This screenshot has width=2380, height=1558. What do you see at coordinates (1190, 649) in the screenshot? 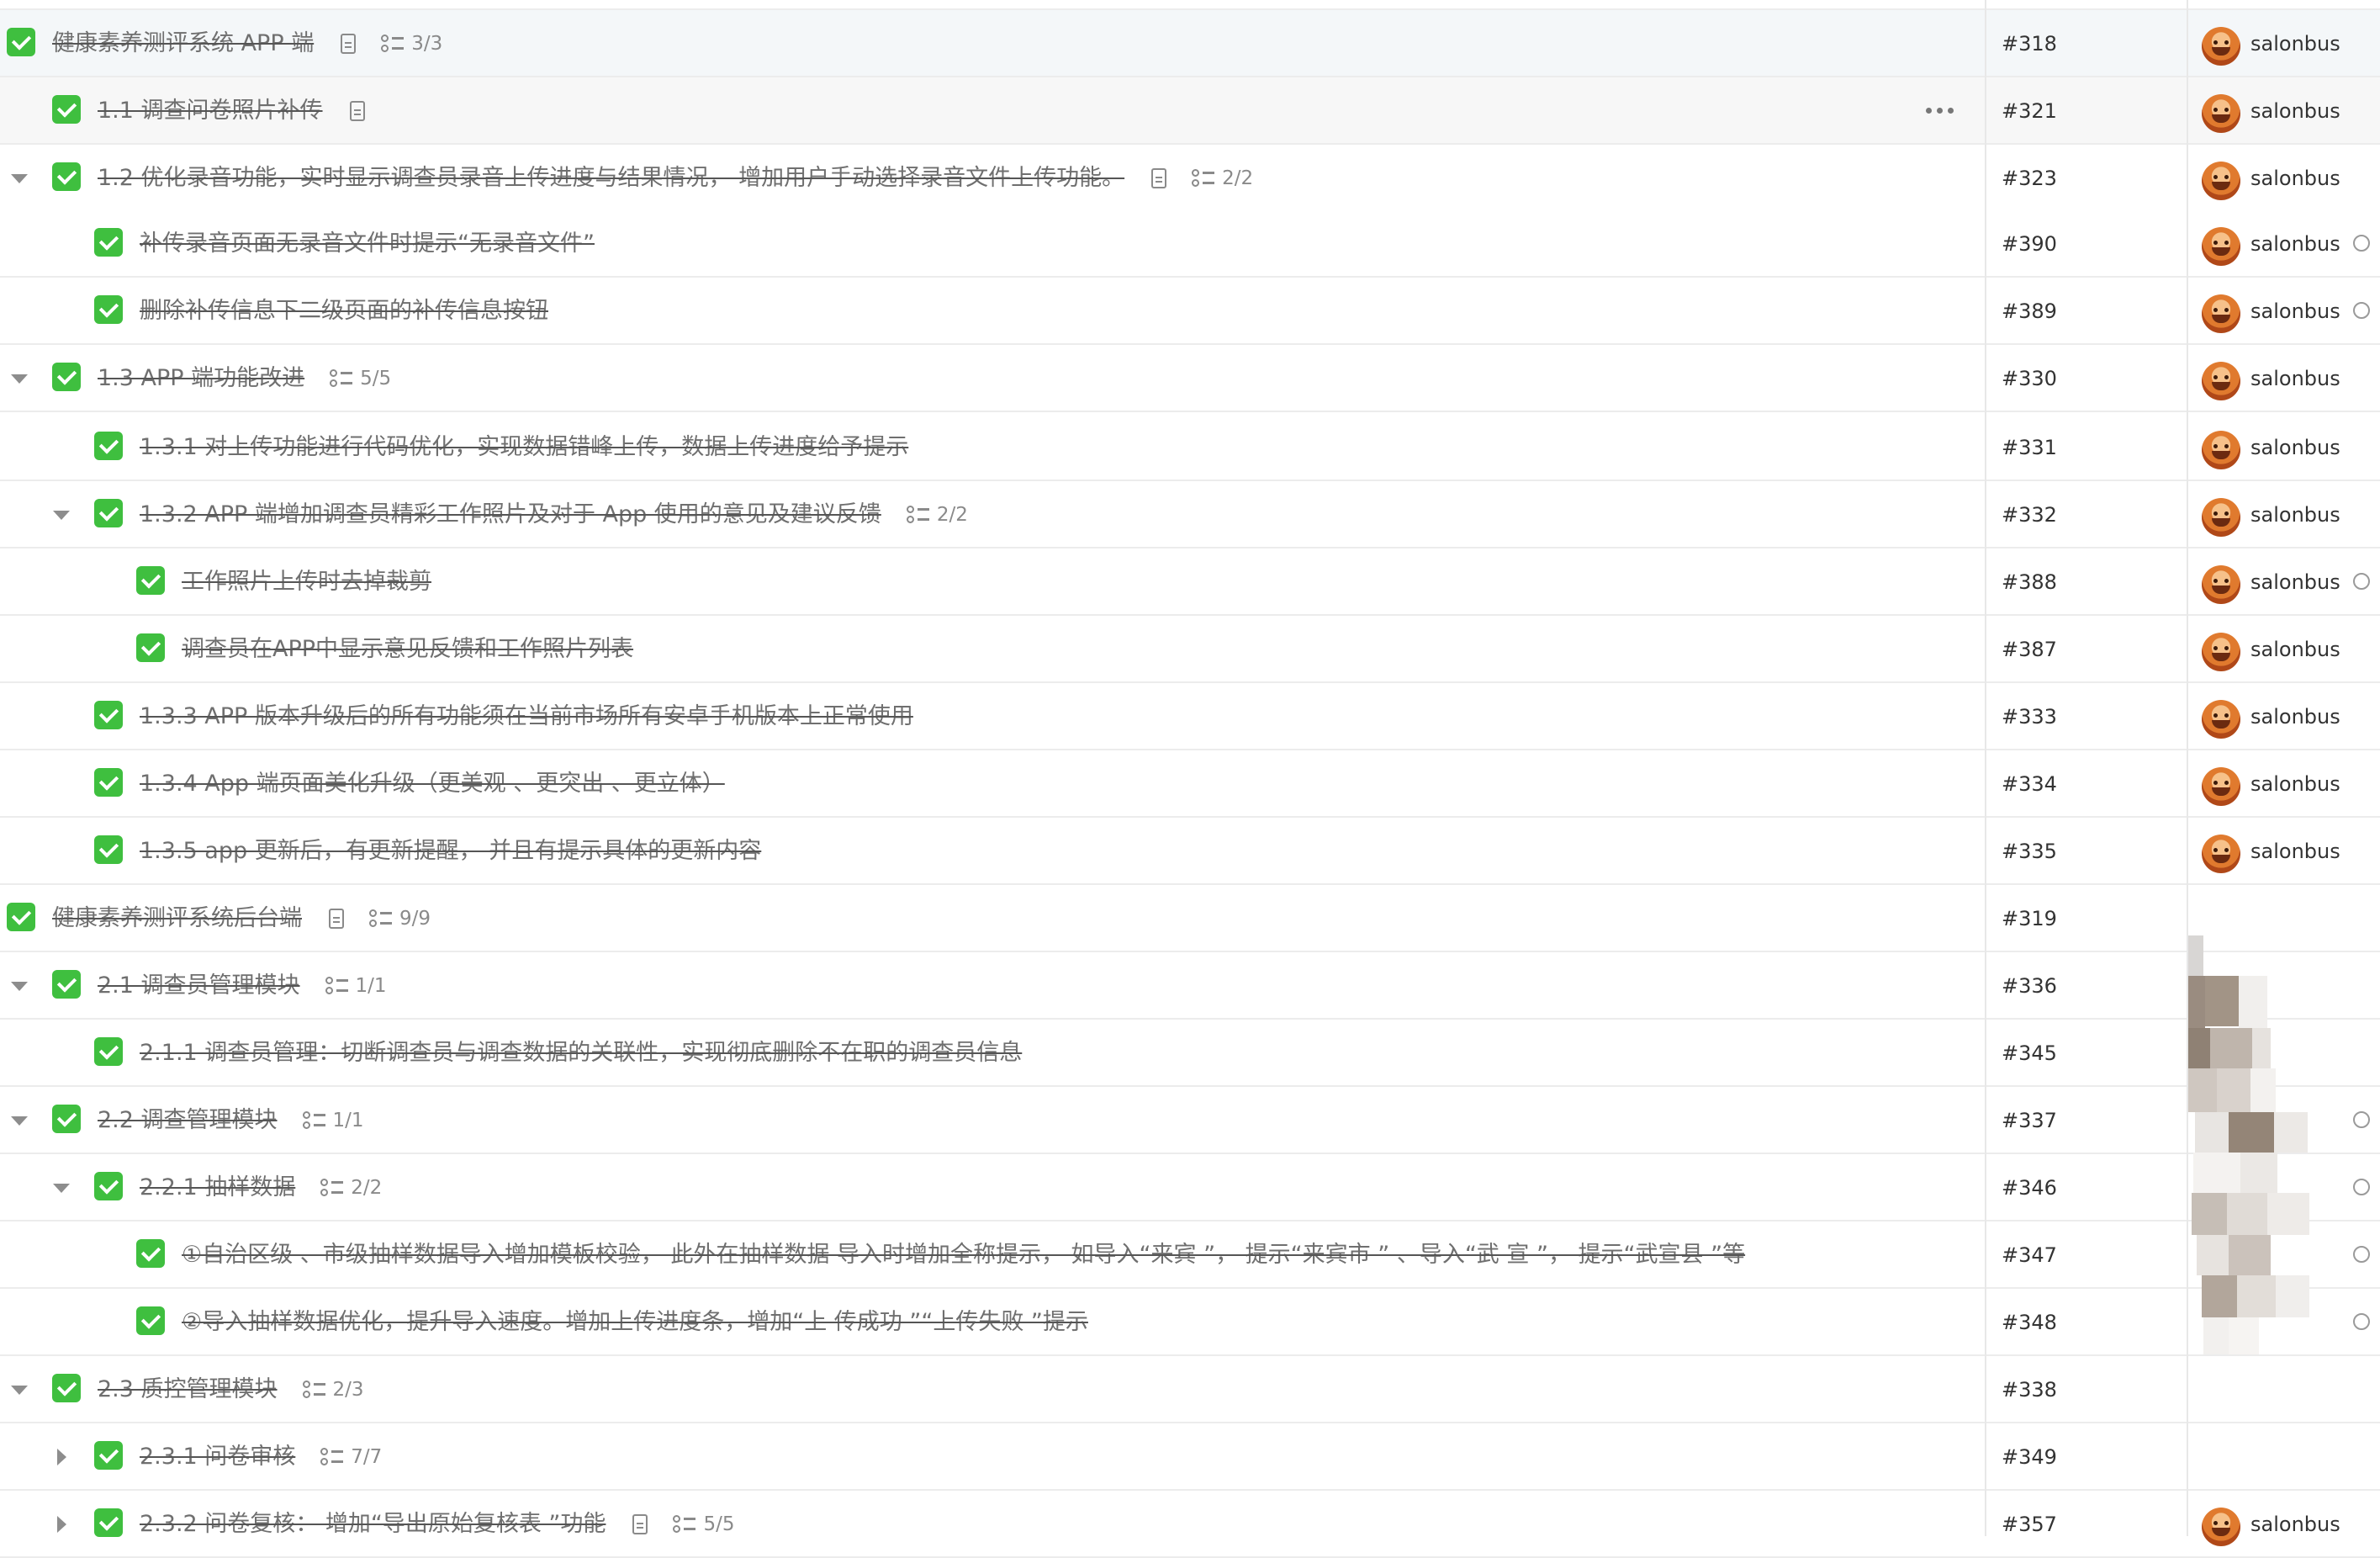
I see `task-row: 调查员在APP中显示意见反馈和工作照片列表 #387 salonbus` at bounding box center [1190, 649].